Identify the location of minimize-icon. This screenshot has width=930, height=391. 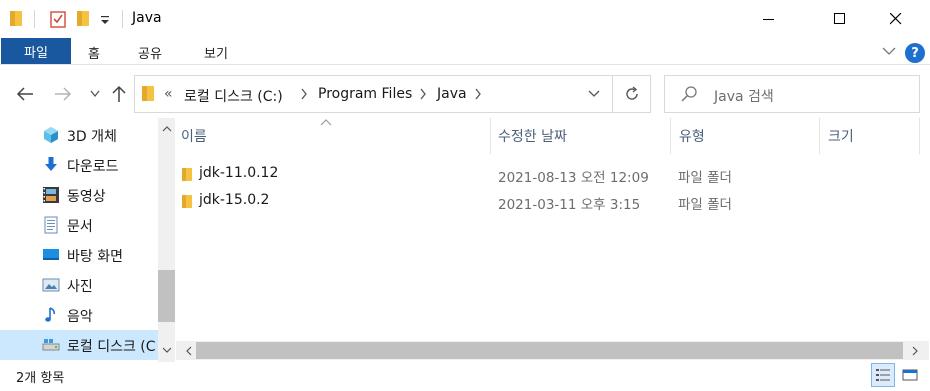
(768, 19).